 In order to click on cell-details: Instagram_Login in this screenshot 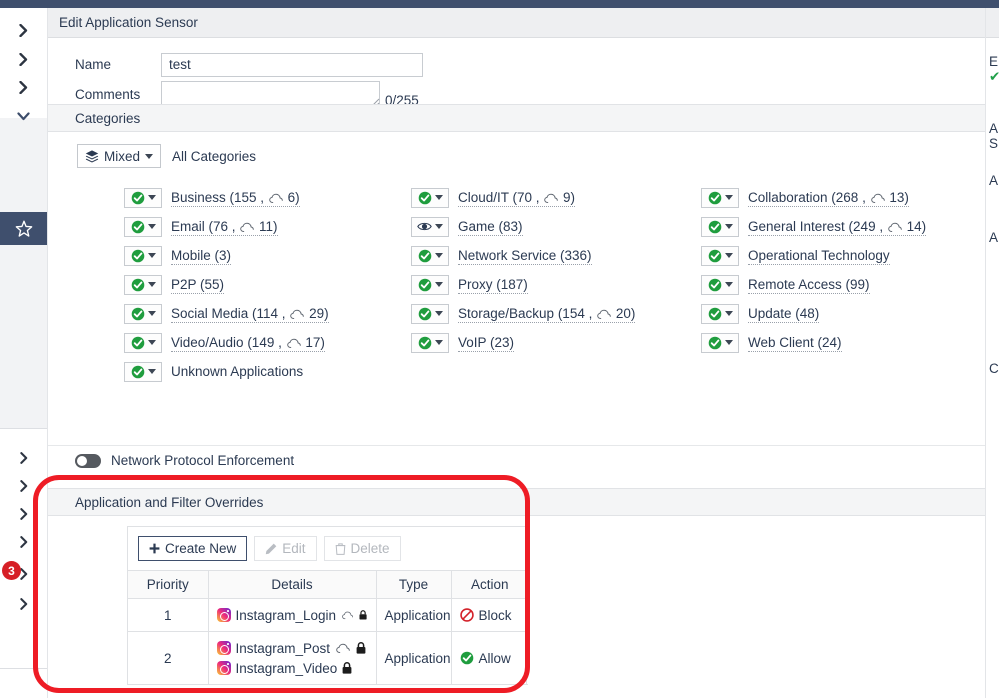, I will do `click(292, 615)`.